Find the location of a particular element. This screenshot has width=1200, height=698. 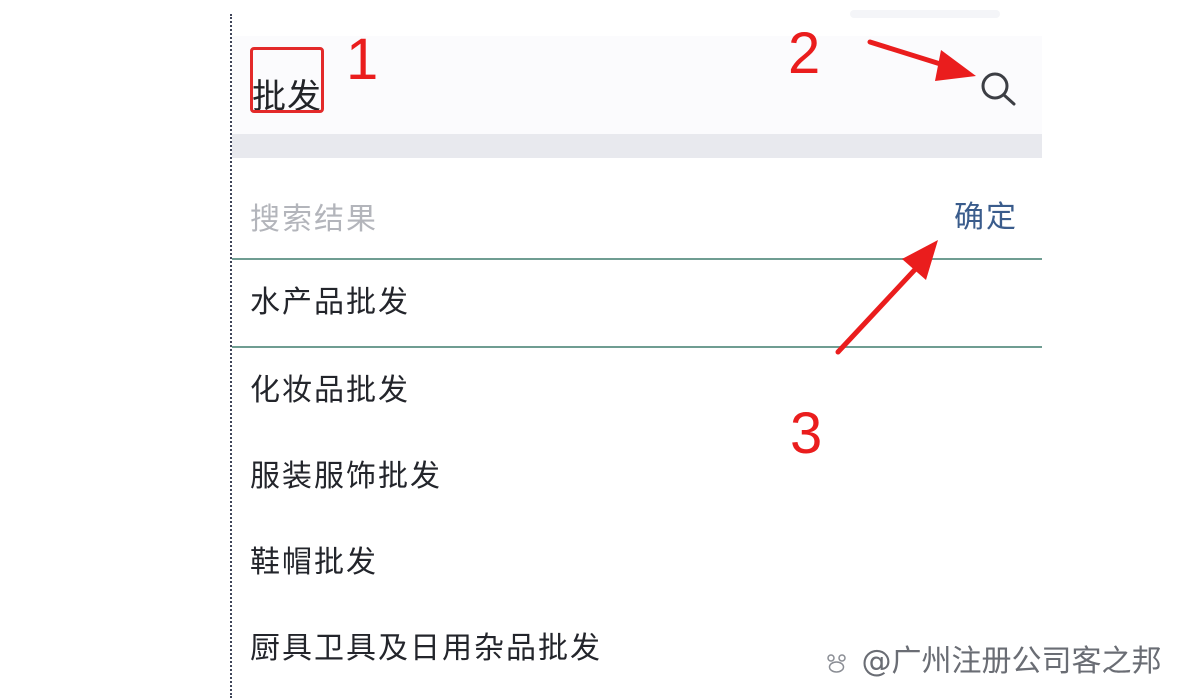

list-item: 化妆品批发 is located at coordinates (637, 391).